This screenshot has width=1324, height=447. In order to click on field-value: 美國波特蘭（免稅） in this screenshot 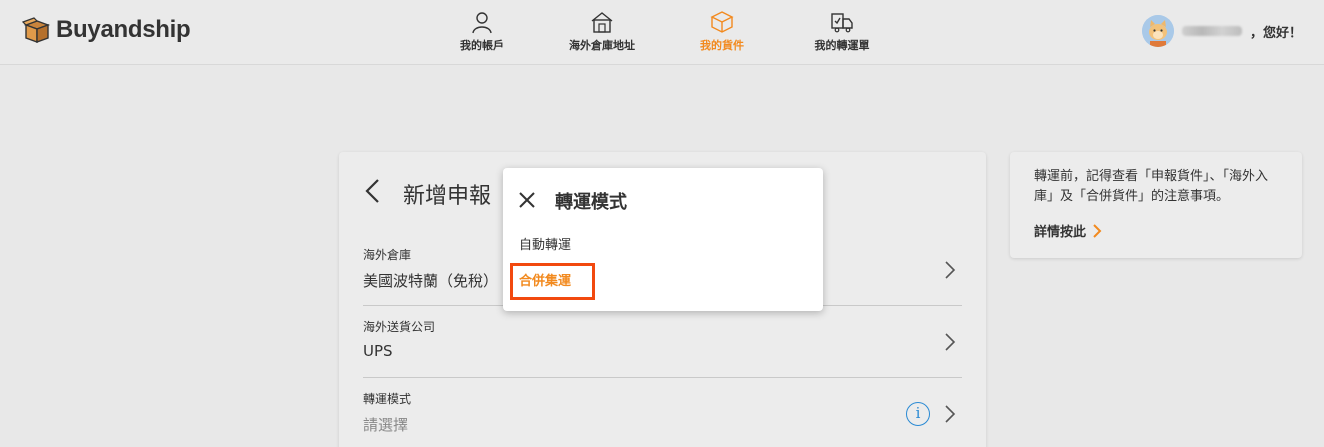, I will do `click(431, 281)`.